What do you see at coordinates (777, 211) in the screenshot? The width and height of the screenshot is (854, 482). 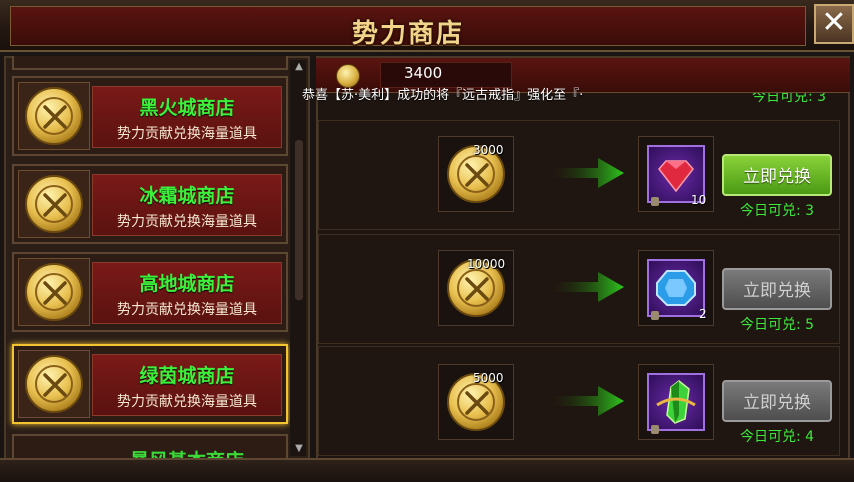 I see `today-limit: 今日可兑: 3` at bounding box center [777, 211].